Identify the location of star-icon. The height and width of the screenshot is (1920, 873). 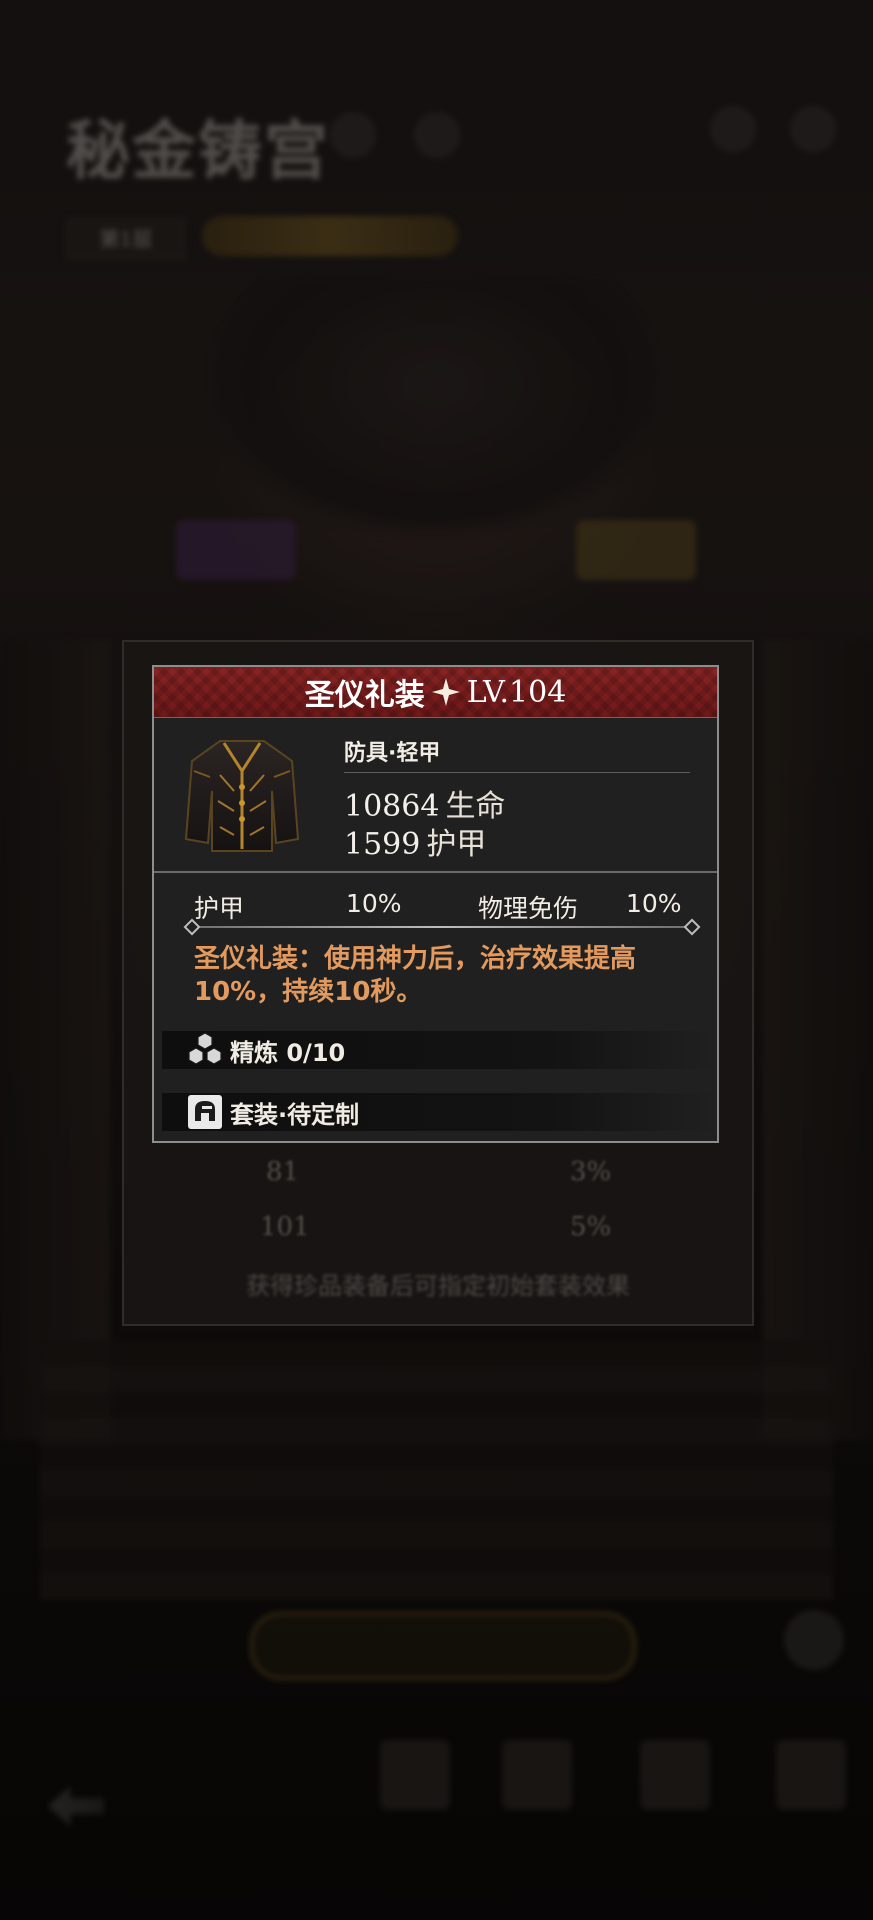
(445, 692).